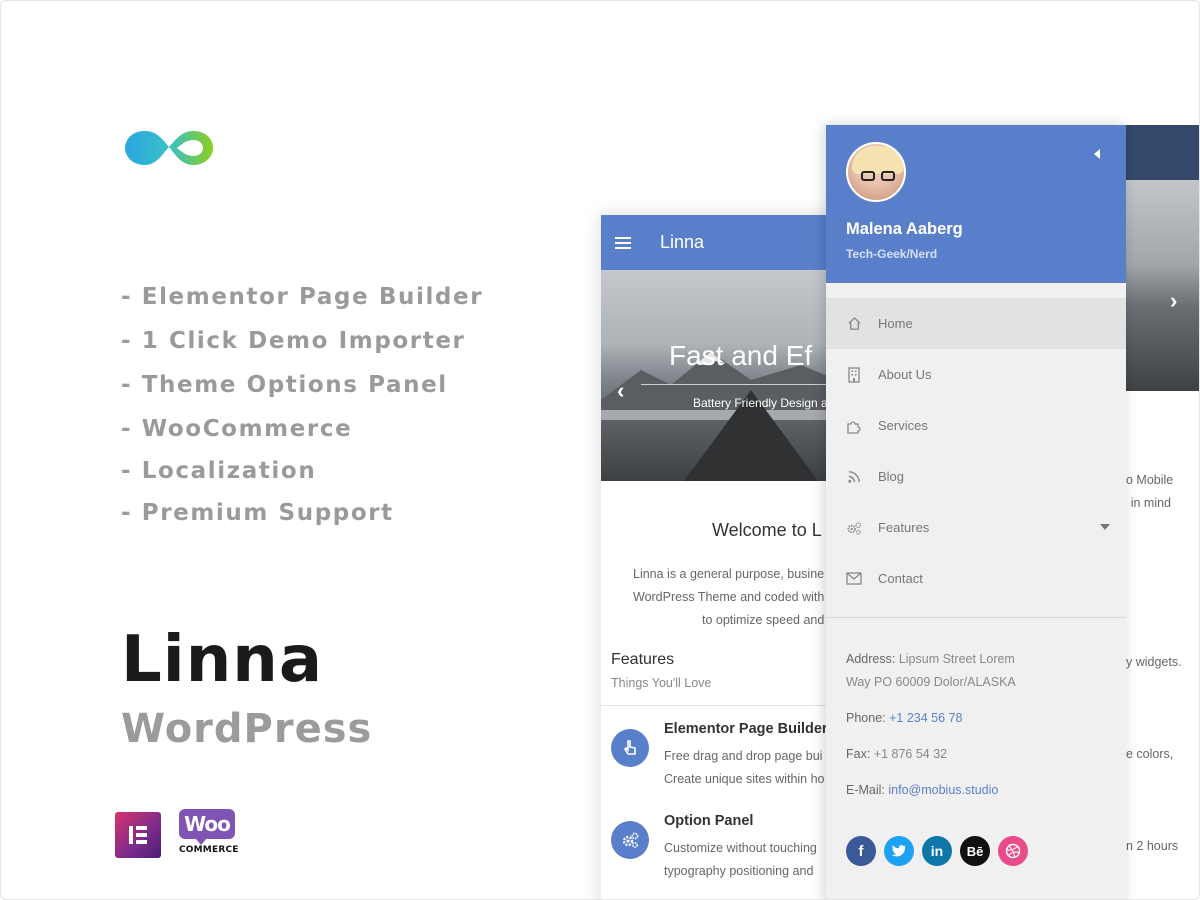 The width and height of the screenshot is (1200, 900). What do you see at coordinates (1152, 846) in the screenshot?
I see `body-text: n 2 hours` at bounding box center [1152, 846].